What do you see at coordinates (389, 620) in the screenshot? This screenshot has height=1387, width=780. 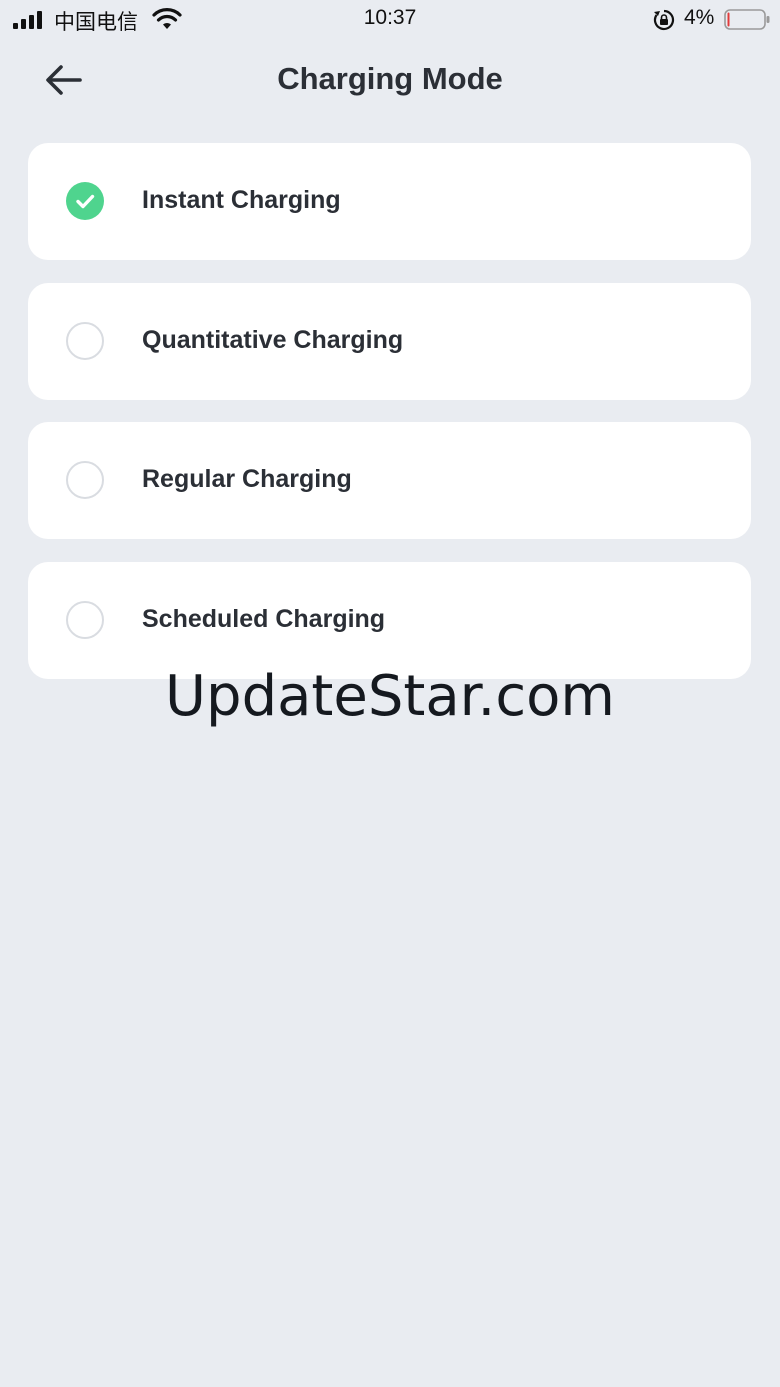 I see `option-scheduled-charging: Scheduled Charging` at bounding box center [389, 620].